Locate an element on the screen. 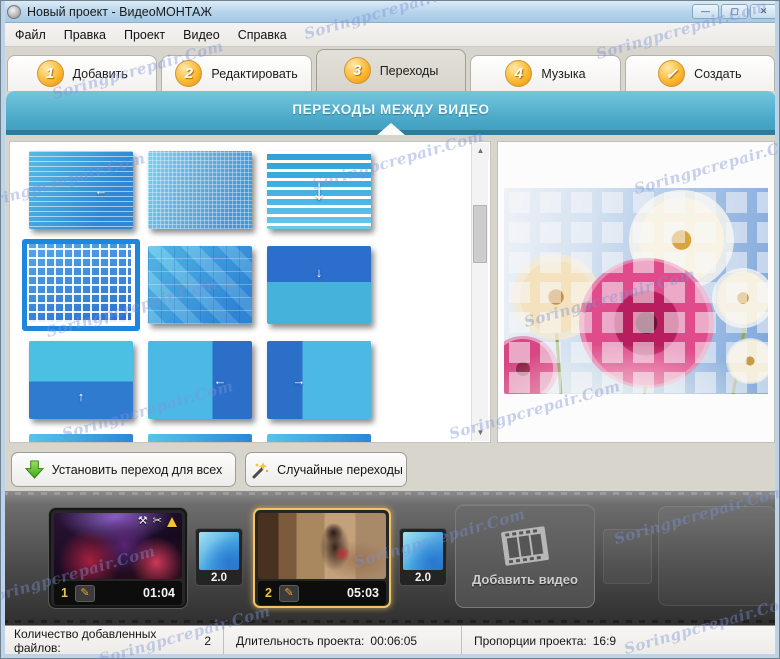  files-count-label: Количество добавленных файлов: is located at coordinates (85, 641).